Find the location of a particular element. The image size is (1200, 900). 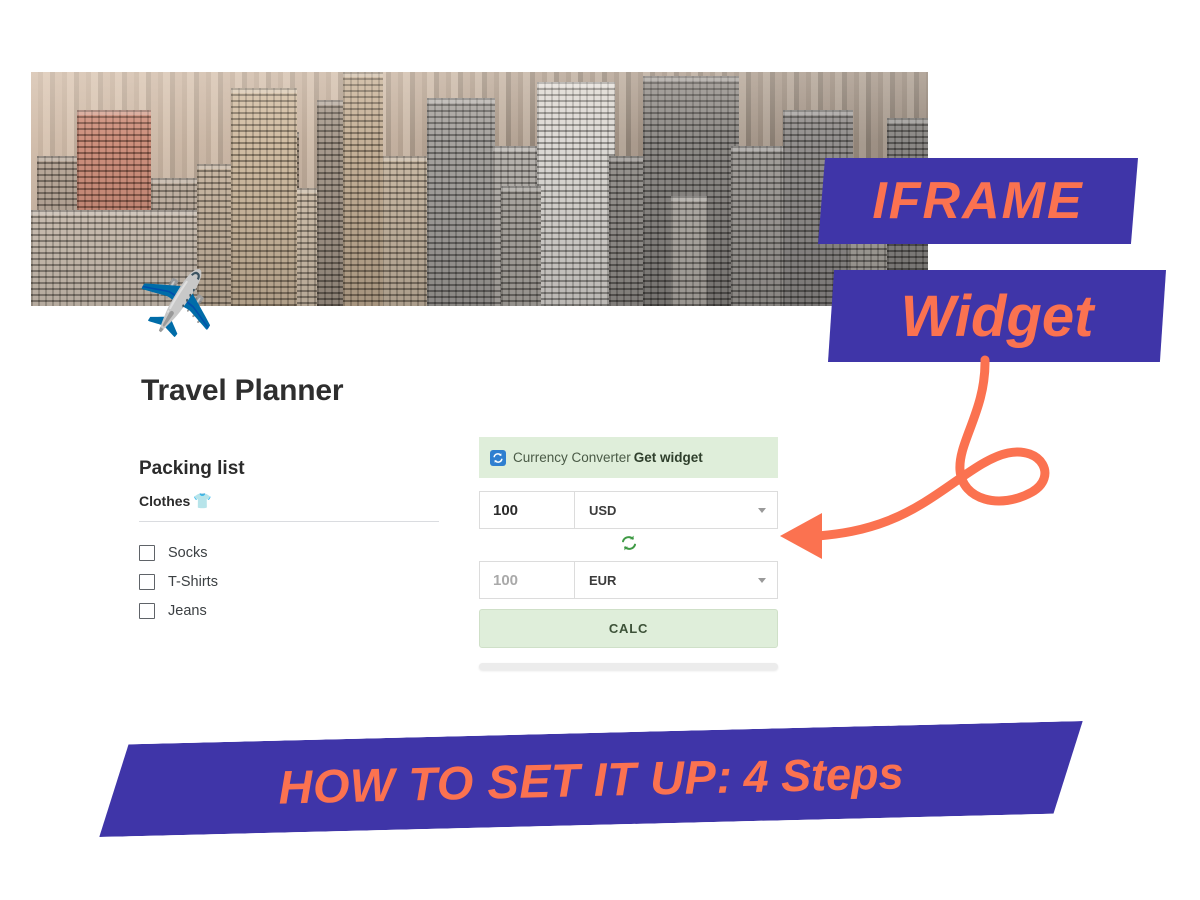

list-item-label: T-Shirts is located at coordinates (193, 581).